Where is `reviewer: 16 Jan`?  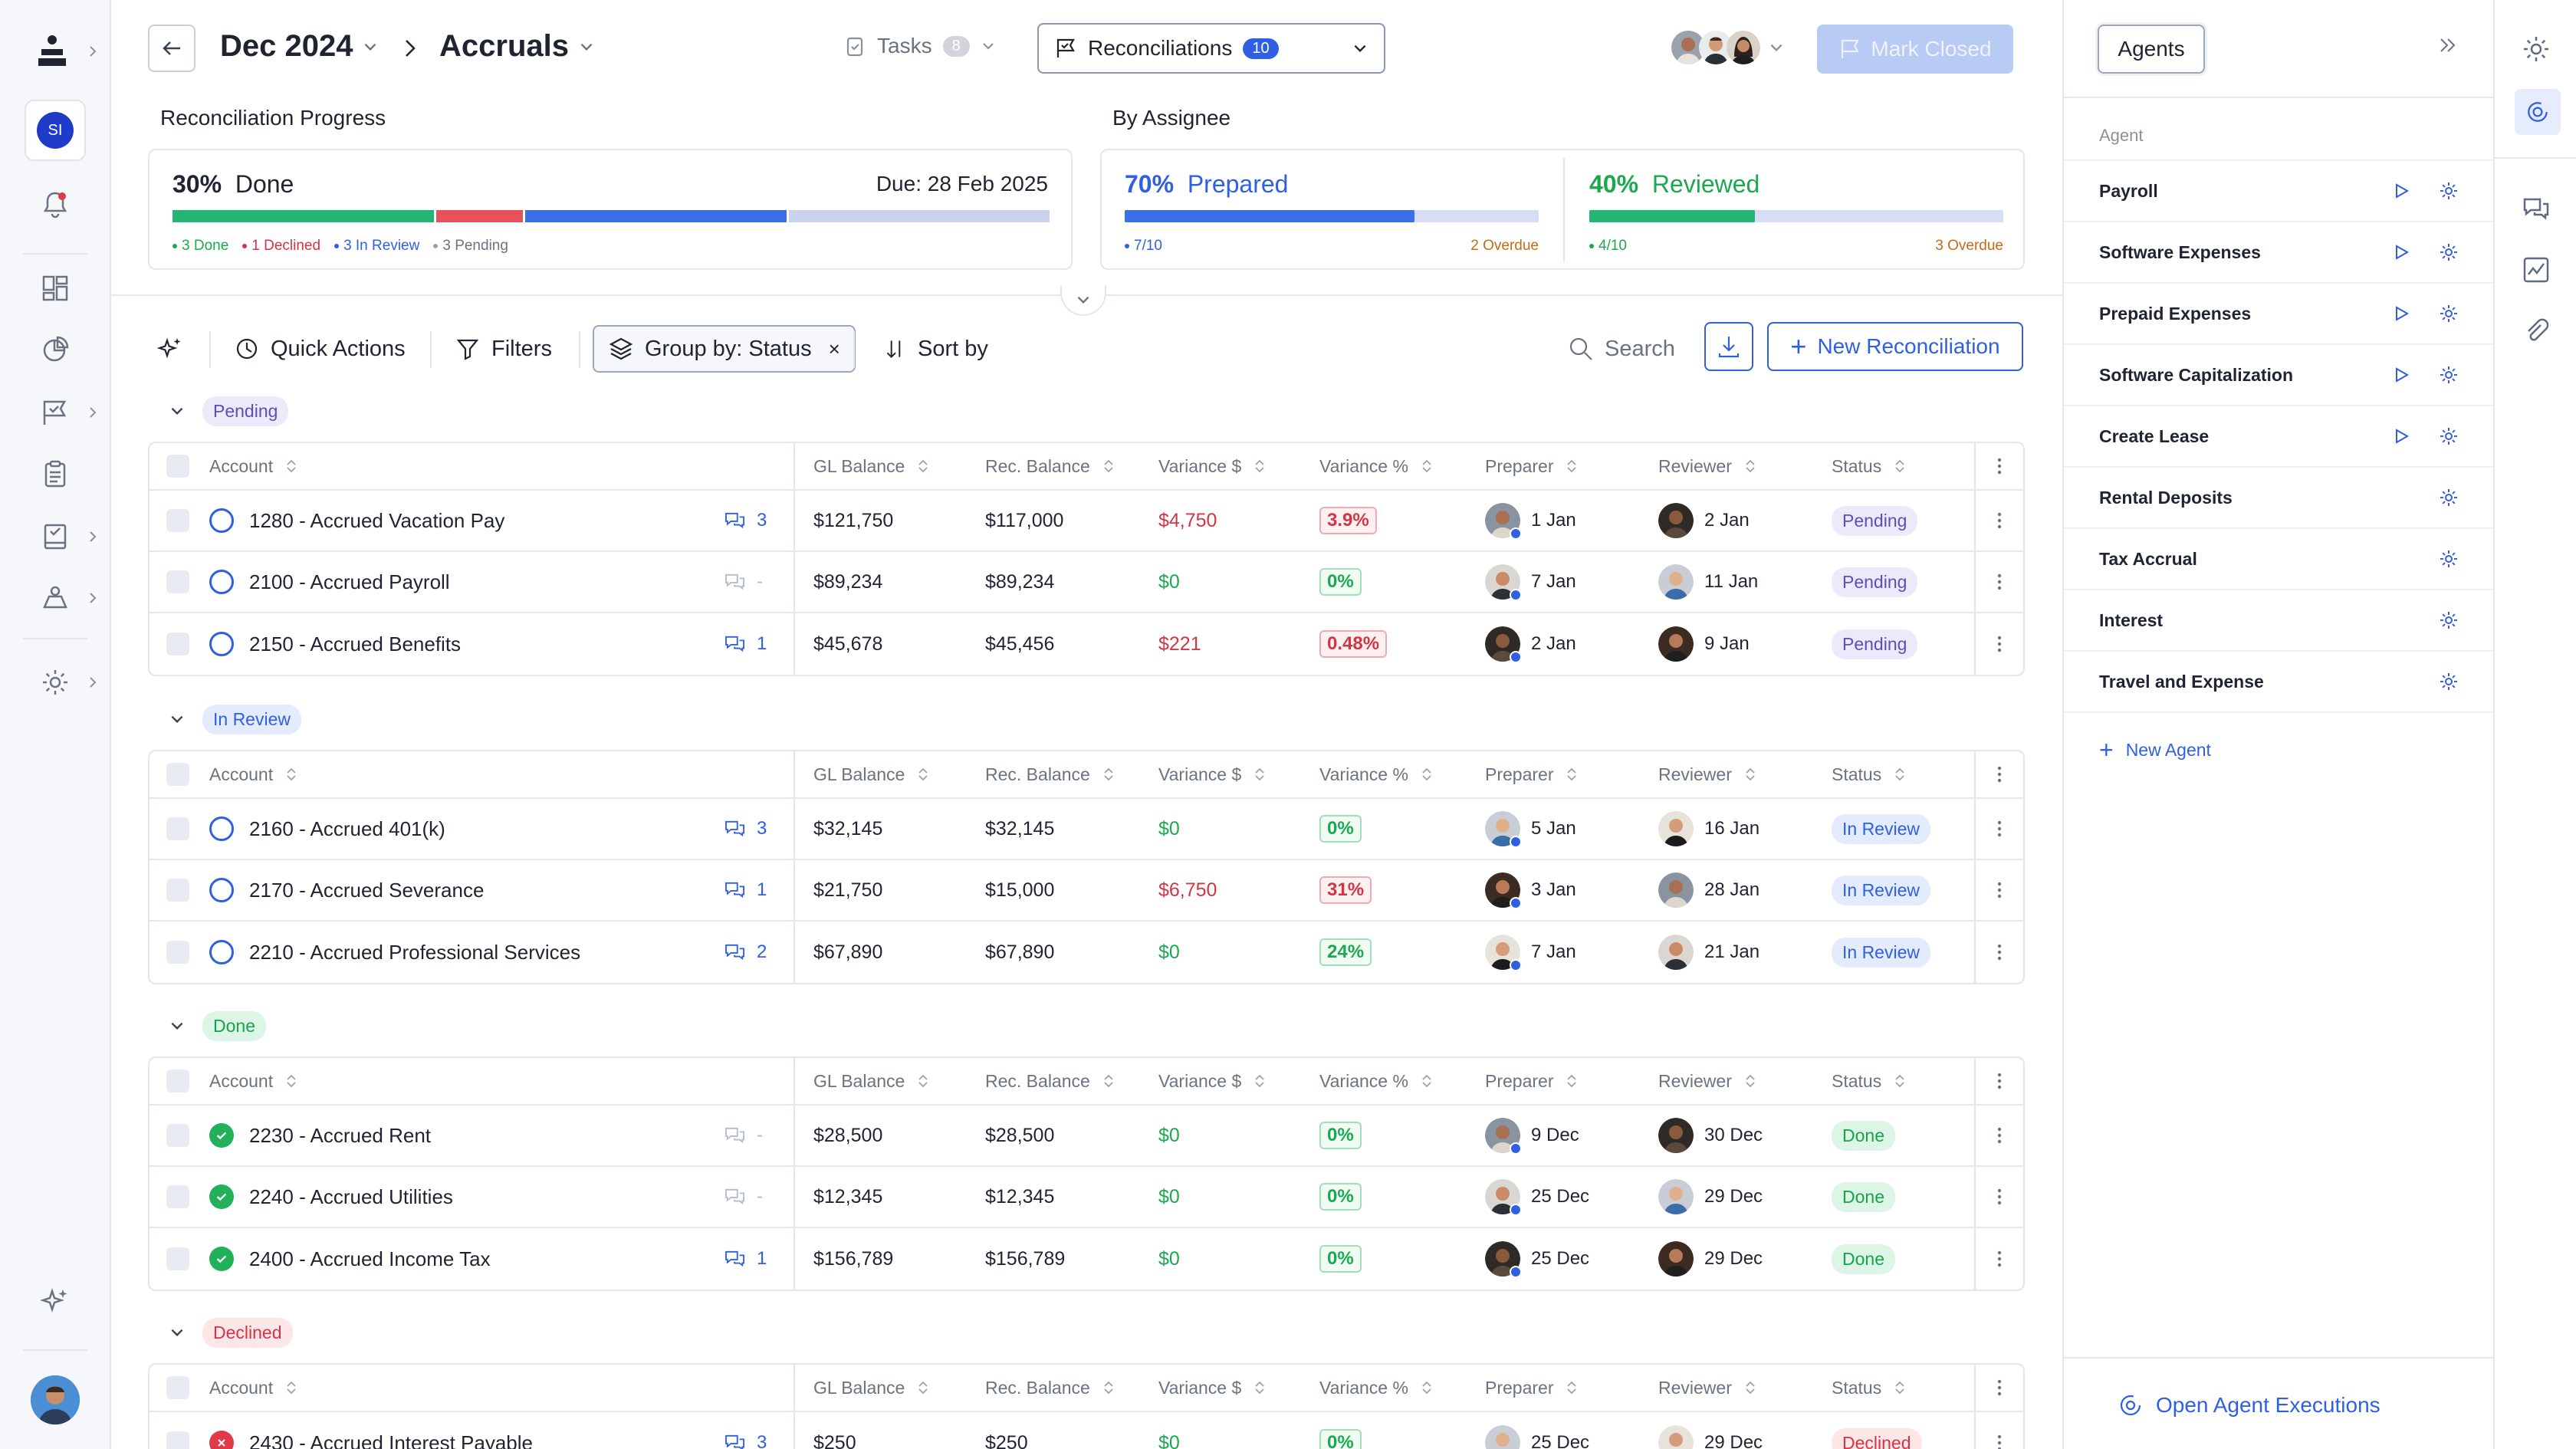
reviewer: 16 Jan is located at coordinates (1709, 829).